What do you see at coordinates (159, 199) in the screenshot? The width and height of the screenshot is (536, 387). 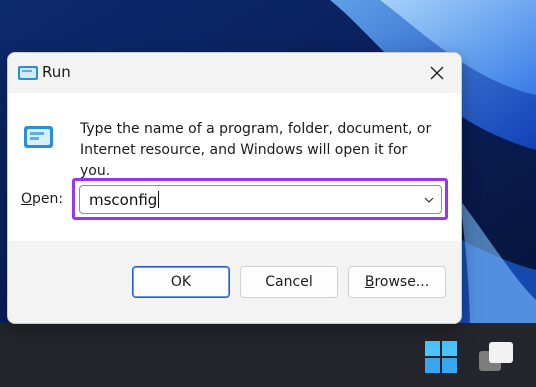 I see `text-caret` at bounding box center [159, 199].